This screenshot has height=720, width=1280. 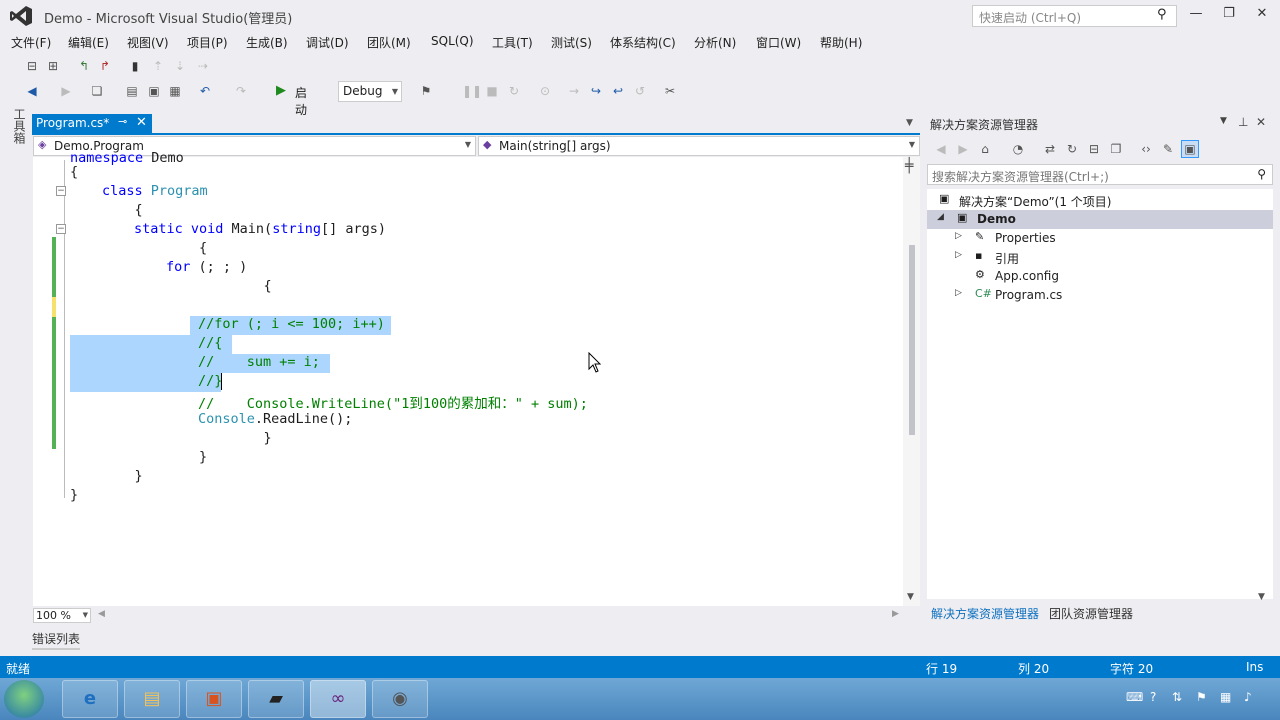 I want to click on windows-start-icon, so click(x=24, y=699).